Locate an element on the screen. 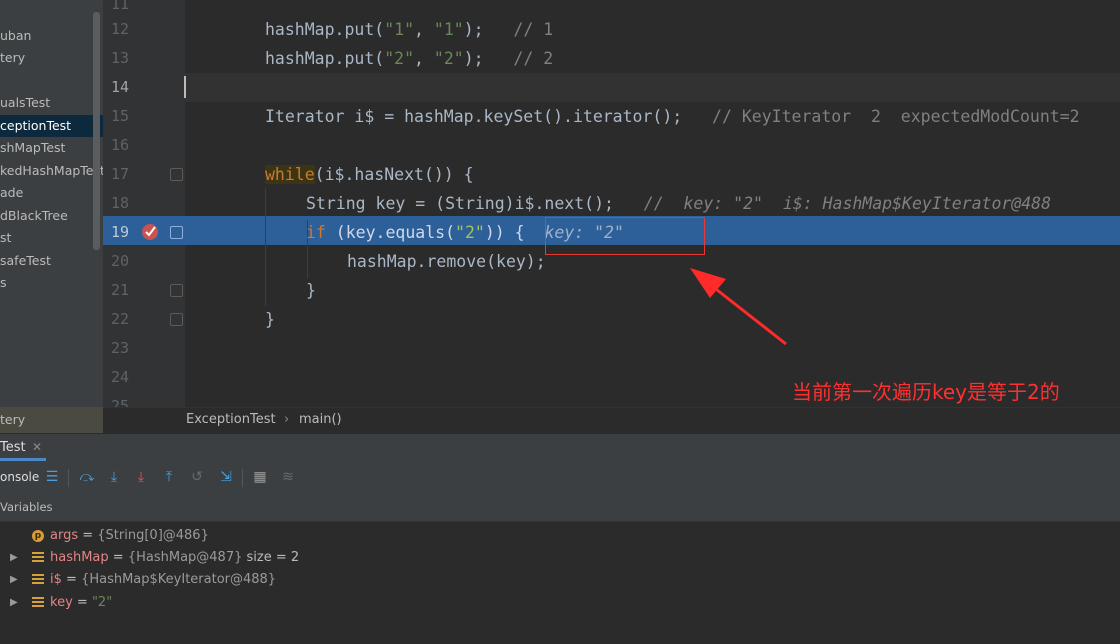 The image size is (1120, 644). force-step-into-icon: ⤓ is located at coordinates (141, 477).